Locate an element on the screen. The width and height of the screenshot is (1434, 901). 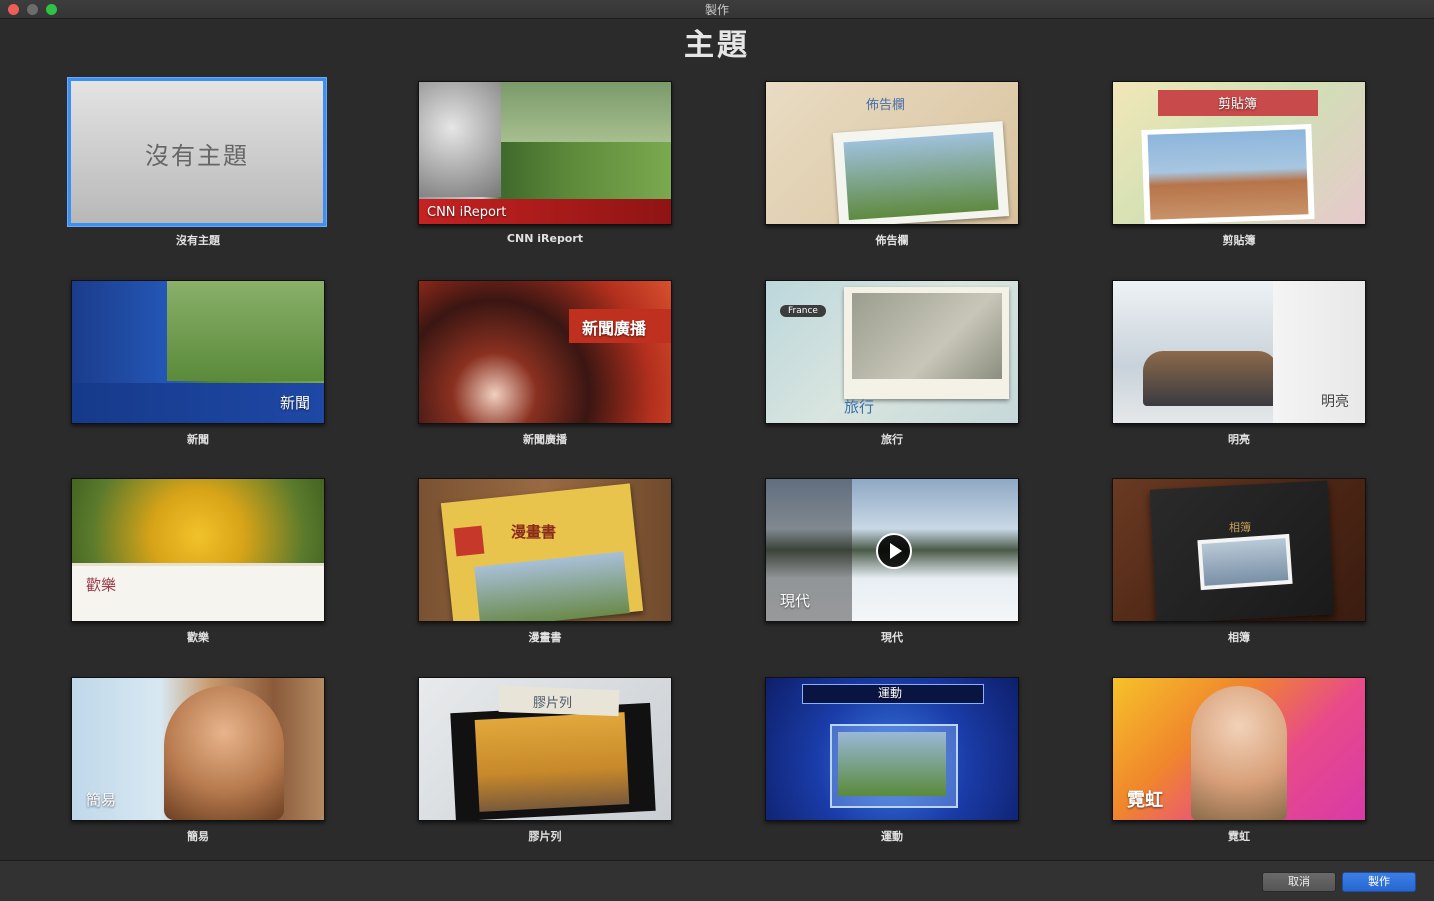
theme-tile-cnn-ireport: CNN iReport CNN iReport is located at coordinates (545, 163).